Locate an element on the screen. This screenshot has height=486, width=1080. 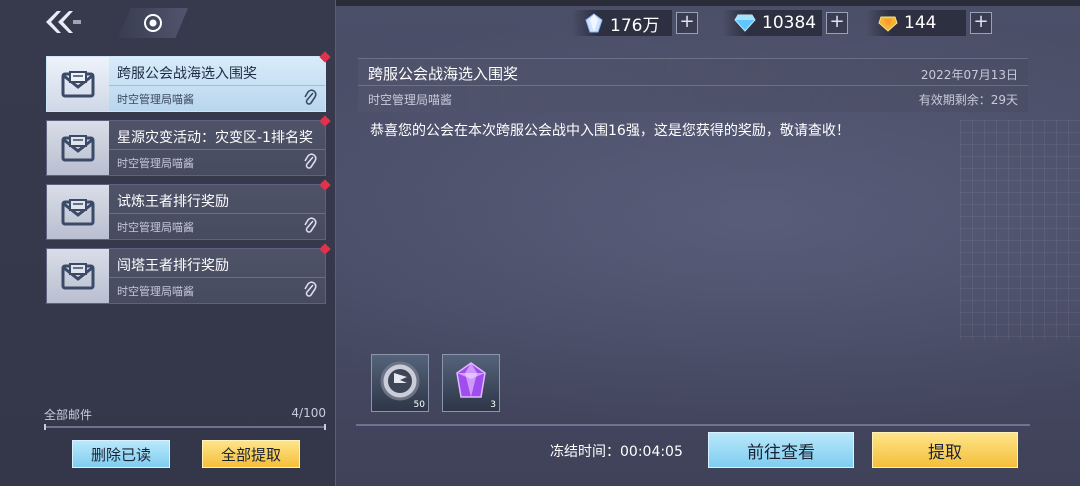
currency-gold-gem: 144 + is located at coordinates (929, 23).